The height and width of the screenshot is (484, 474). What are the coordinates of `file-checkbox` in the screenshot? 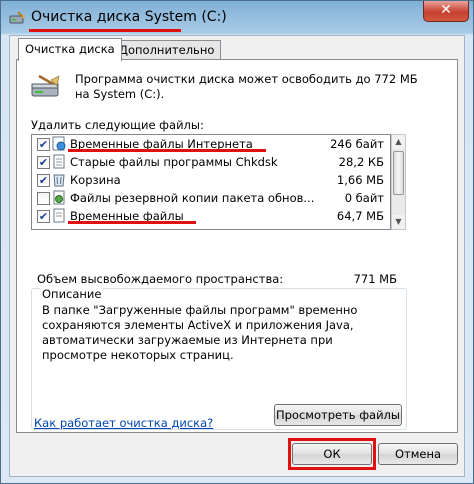 It's located at (43, 198).